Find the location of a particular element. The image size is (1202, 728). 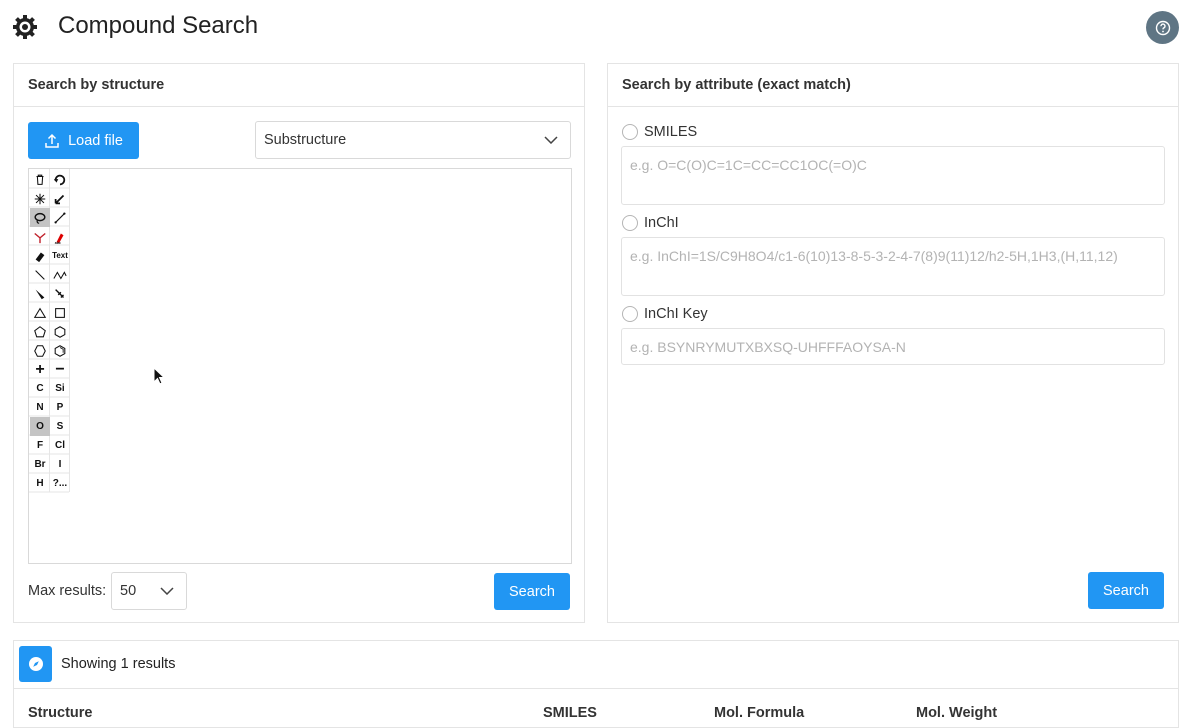

inchi-radio is located at coordinates (630, 223).